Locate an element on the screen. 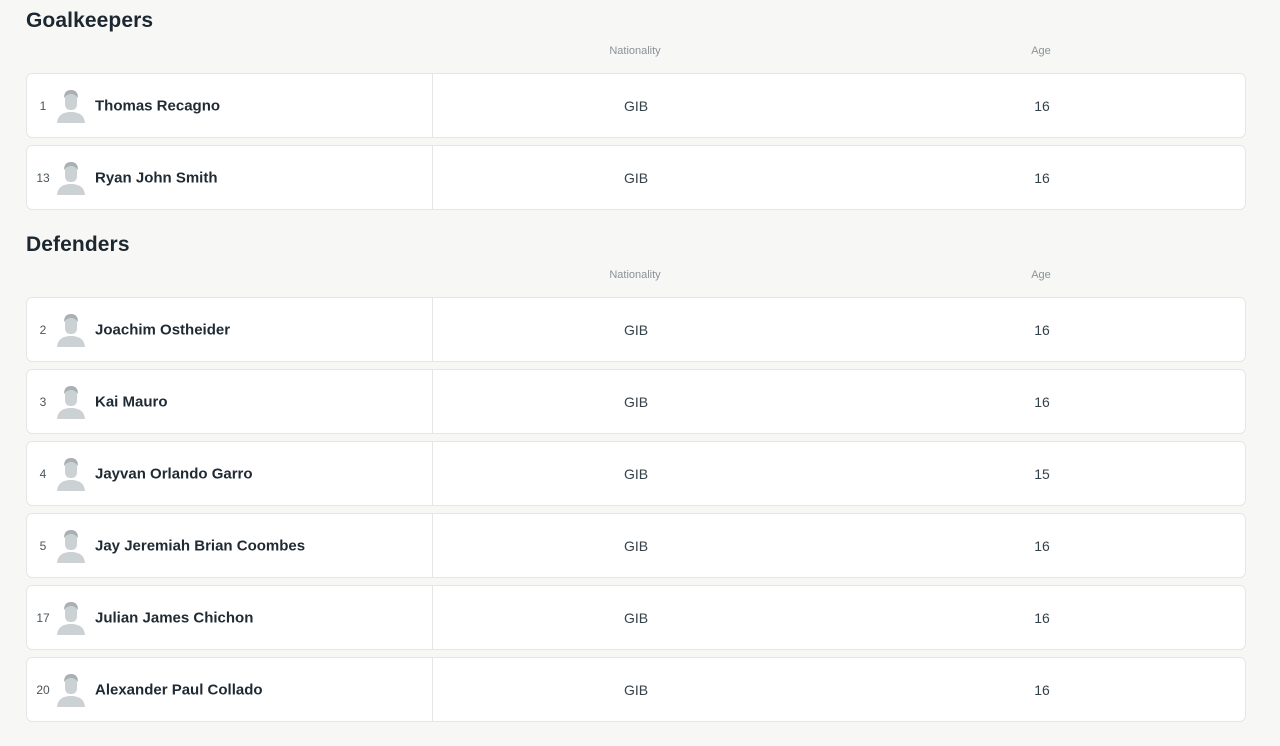  player-name: Julian James Chichon is located at coordinates (174, 617).